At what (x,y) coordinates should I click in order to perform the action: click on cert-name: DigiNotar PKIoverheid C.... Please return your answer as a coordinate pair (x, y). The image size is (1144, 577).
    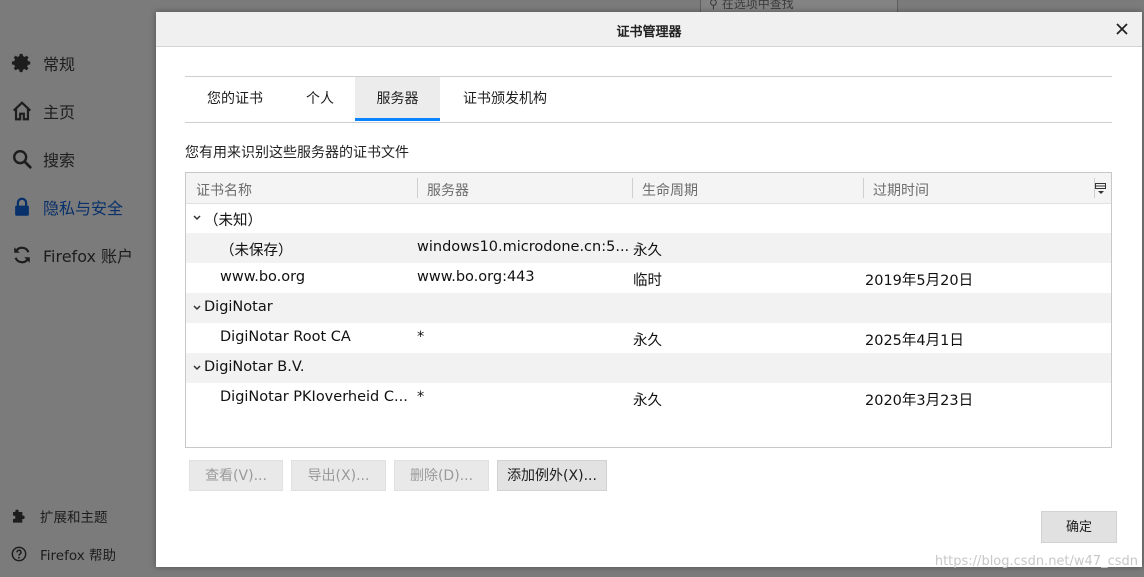
    Looking at the image, I should click on (314, 397).